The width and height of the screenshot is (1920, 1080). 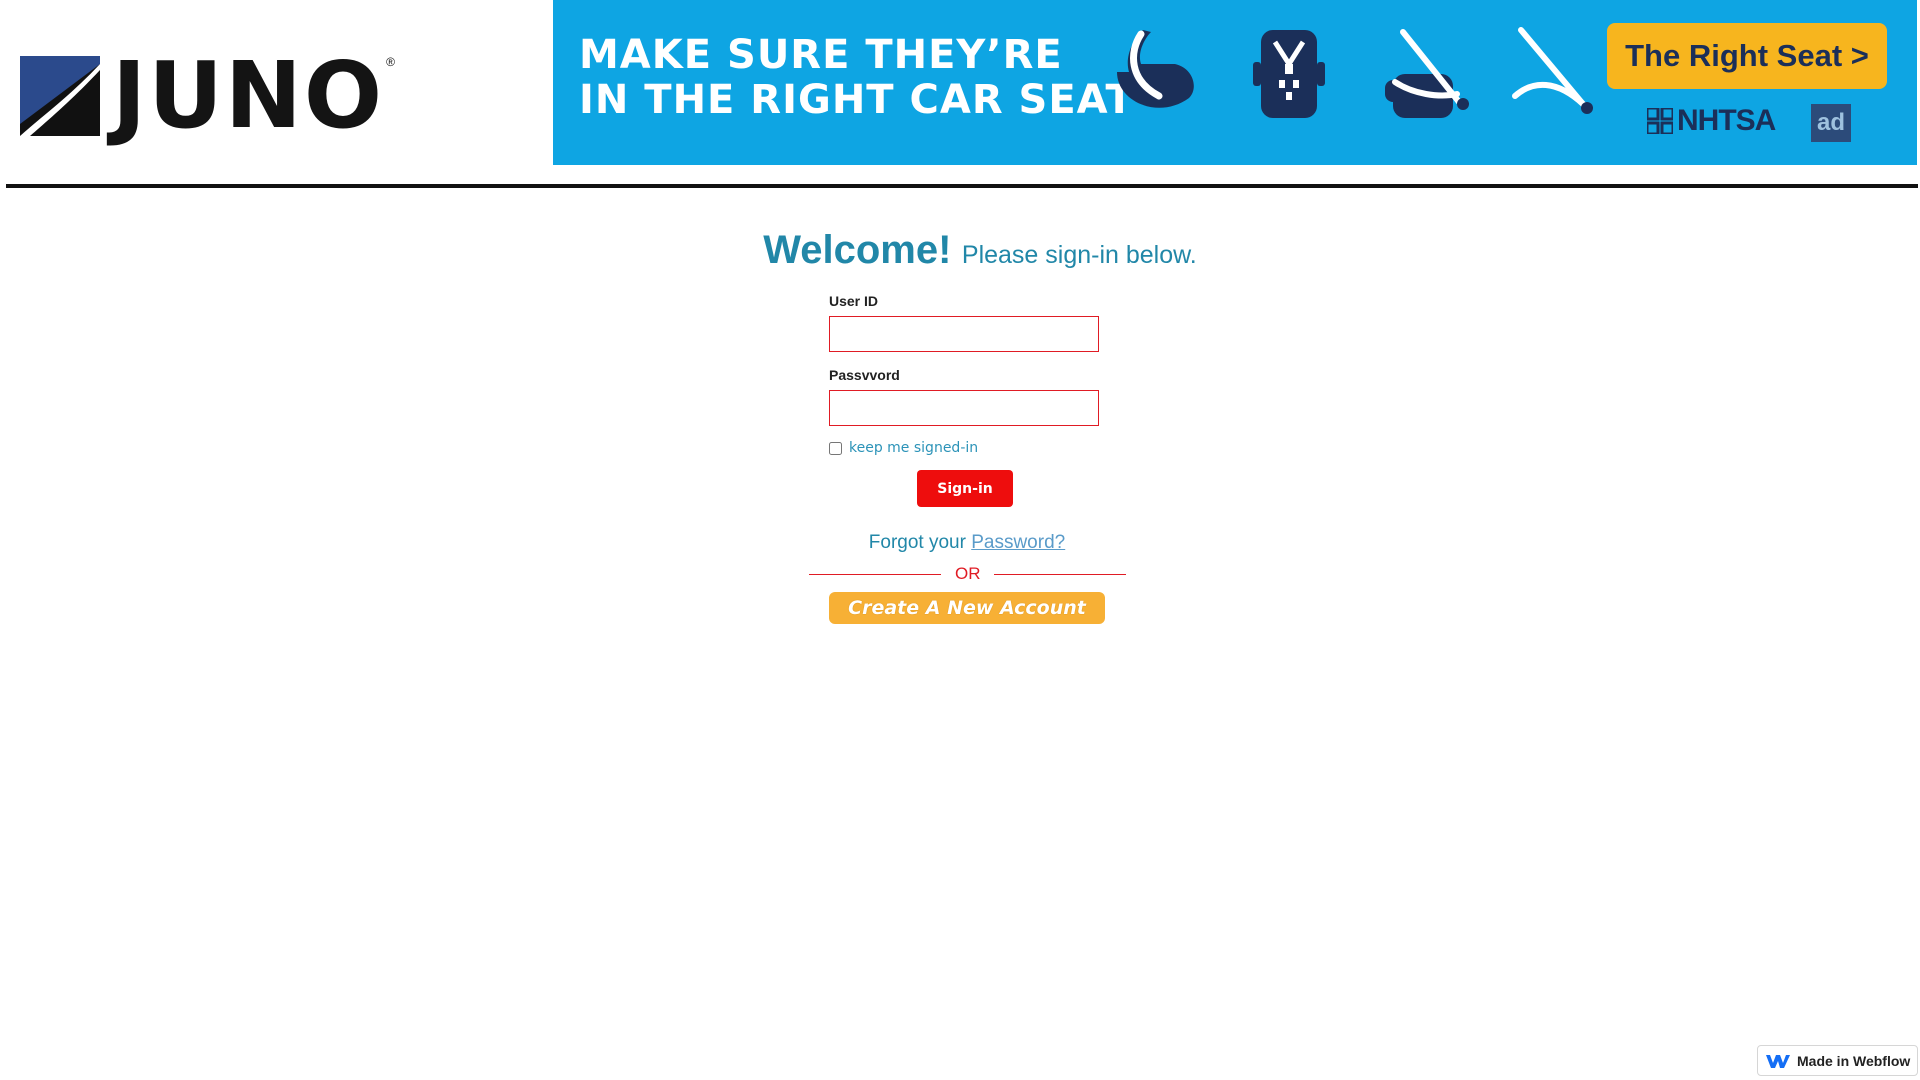 I want to click on keep-signed-in-checkbox, so click(x=835, y=448).